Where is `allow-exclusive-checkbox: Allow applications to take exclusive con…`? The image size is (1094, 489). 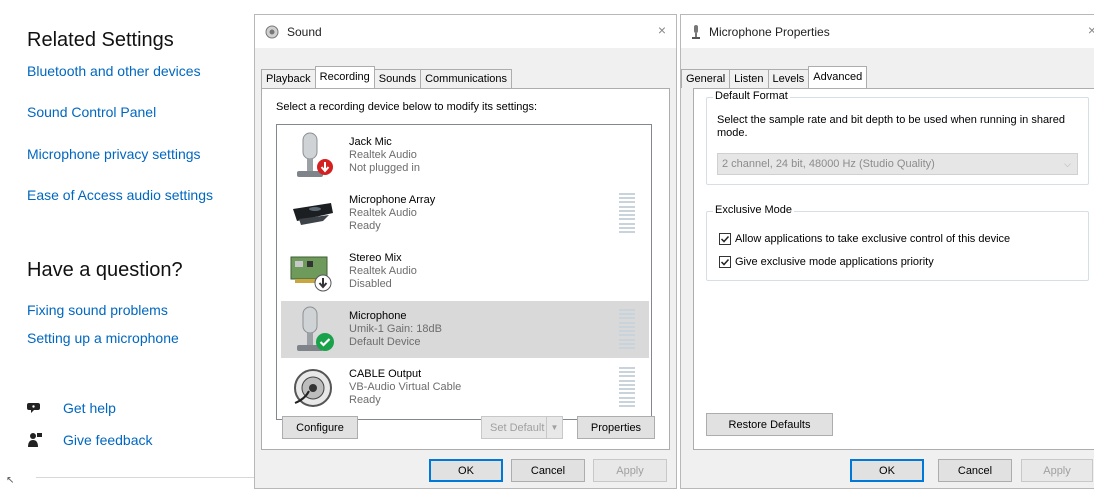 allow-exclusive-checkbox: Allow applications to take exclusive con… is located at coordinates (864, 239).